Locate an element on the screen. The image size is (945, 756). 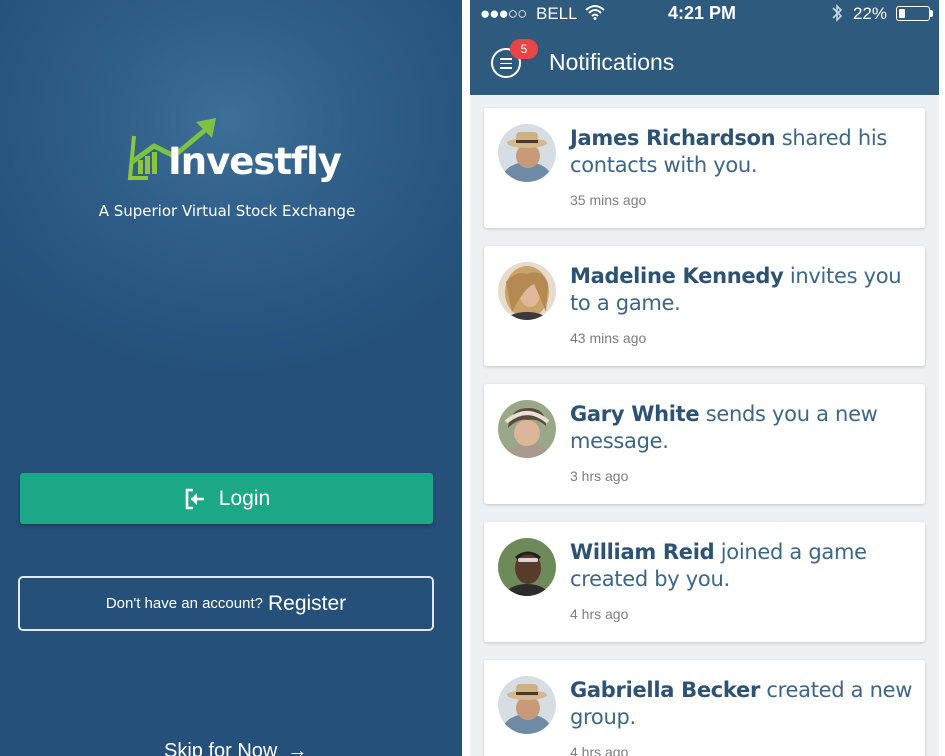
notification-badge: 5 is located at coordinates (524, 49).